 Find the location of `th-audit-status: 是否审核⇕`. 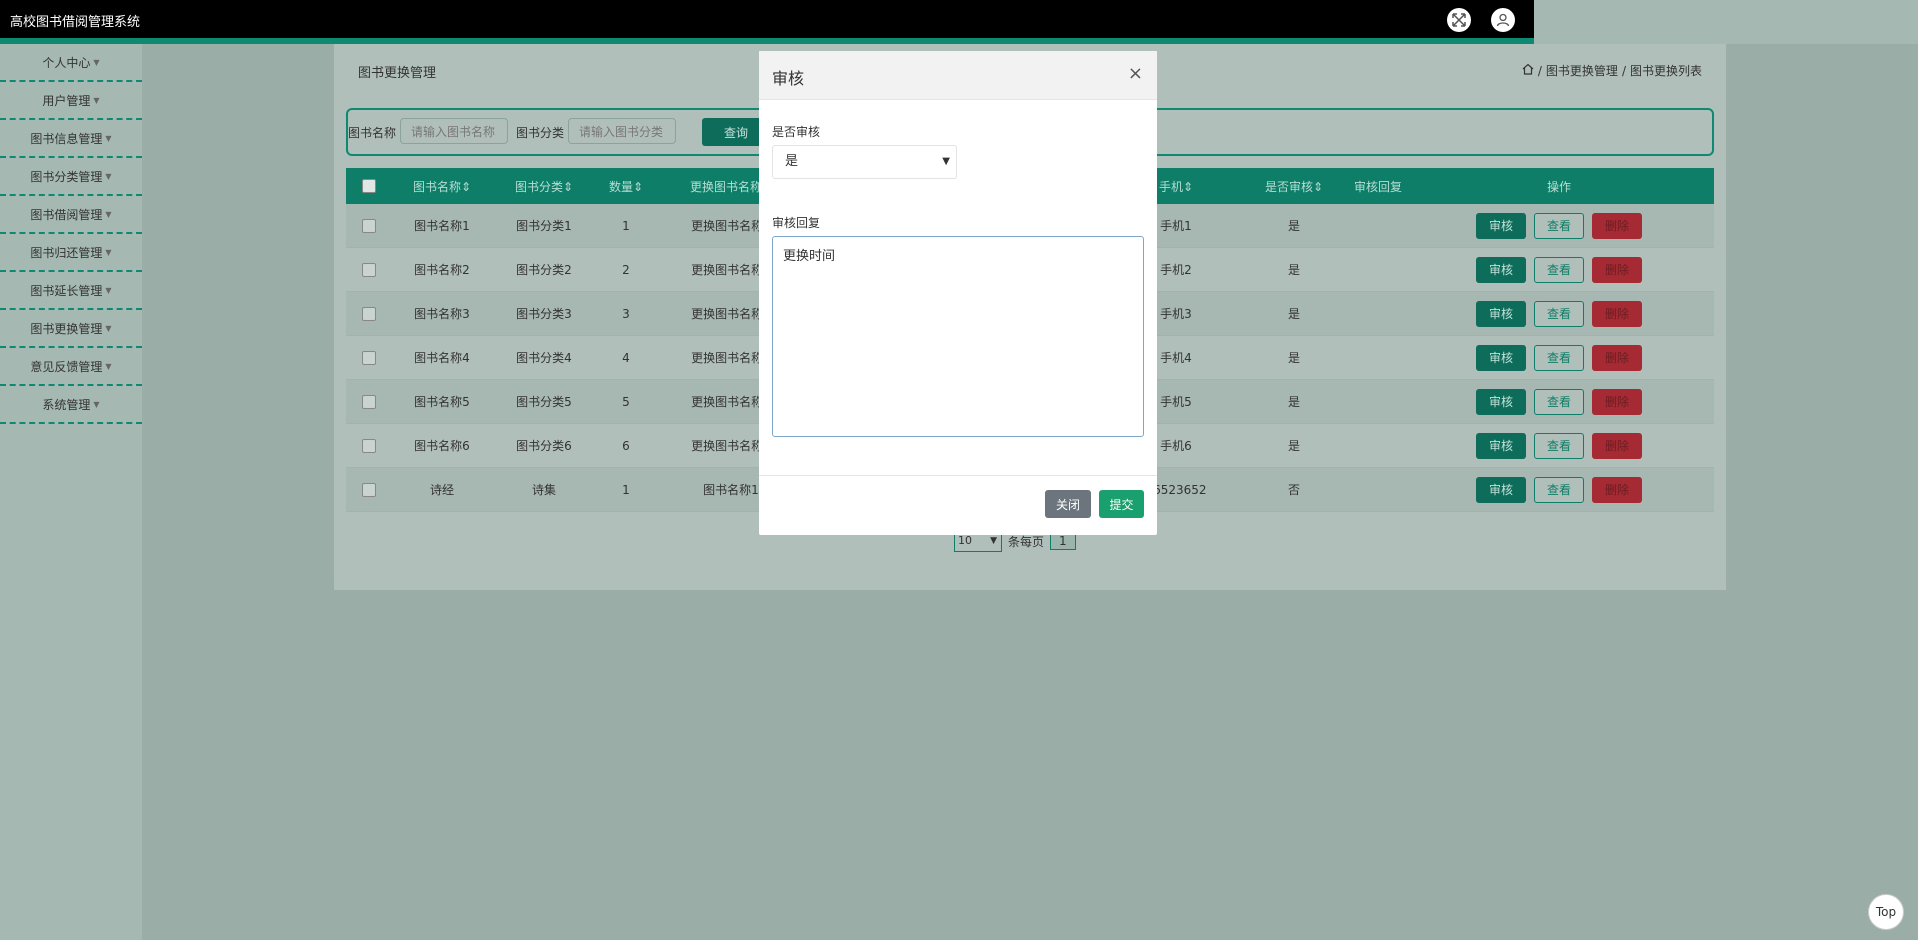

th-audit-status: 是否审核⇕ is located at coordinates (1294, 186).